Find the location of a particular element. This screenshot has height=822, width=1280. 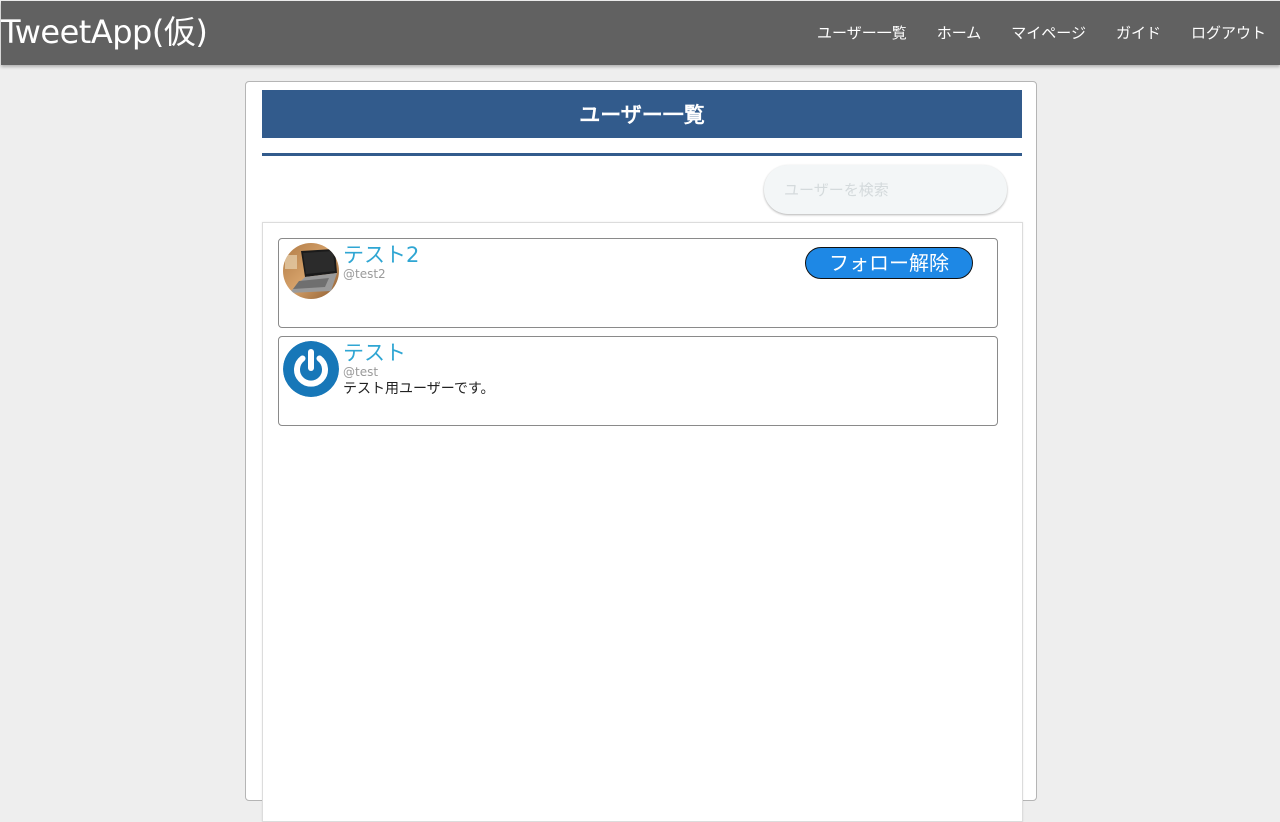

nav-mypage: マイページ is located at coordinates (1048, 33).